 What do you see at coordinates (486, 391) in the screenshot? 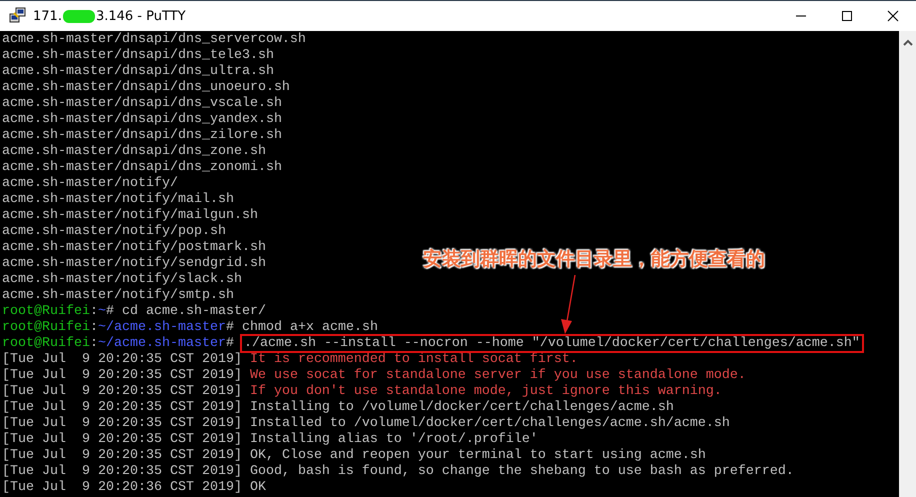
I see `log-message: If you don't use standalone mode, just ignore this warning.` at bounding box center [486, 391].